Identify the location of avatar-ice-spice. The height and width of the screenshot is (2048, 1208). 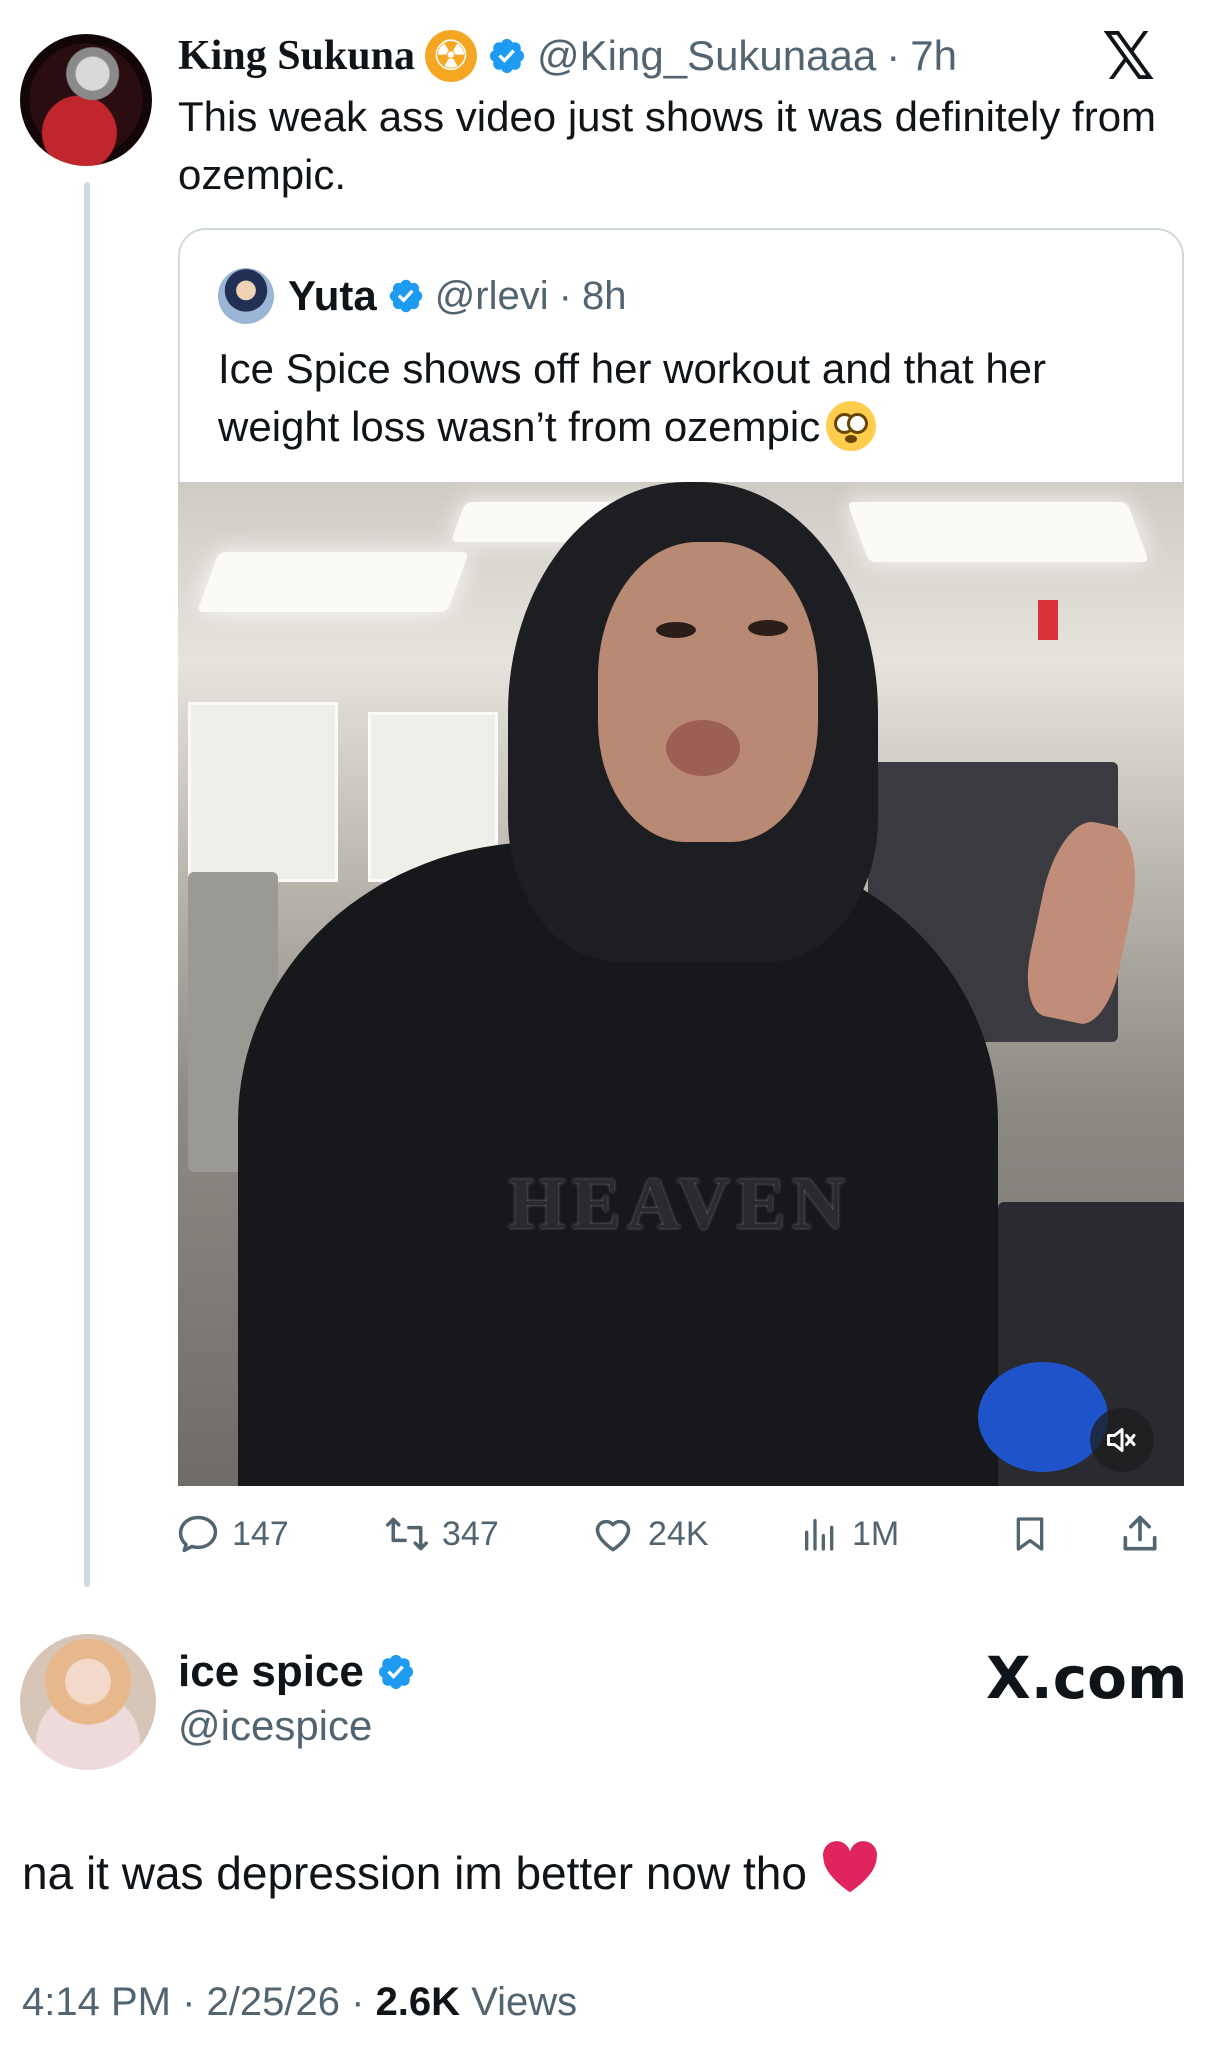
(88, 1702).